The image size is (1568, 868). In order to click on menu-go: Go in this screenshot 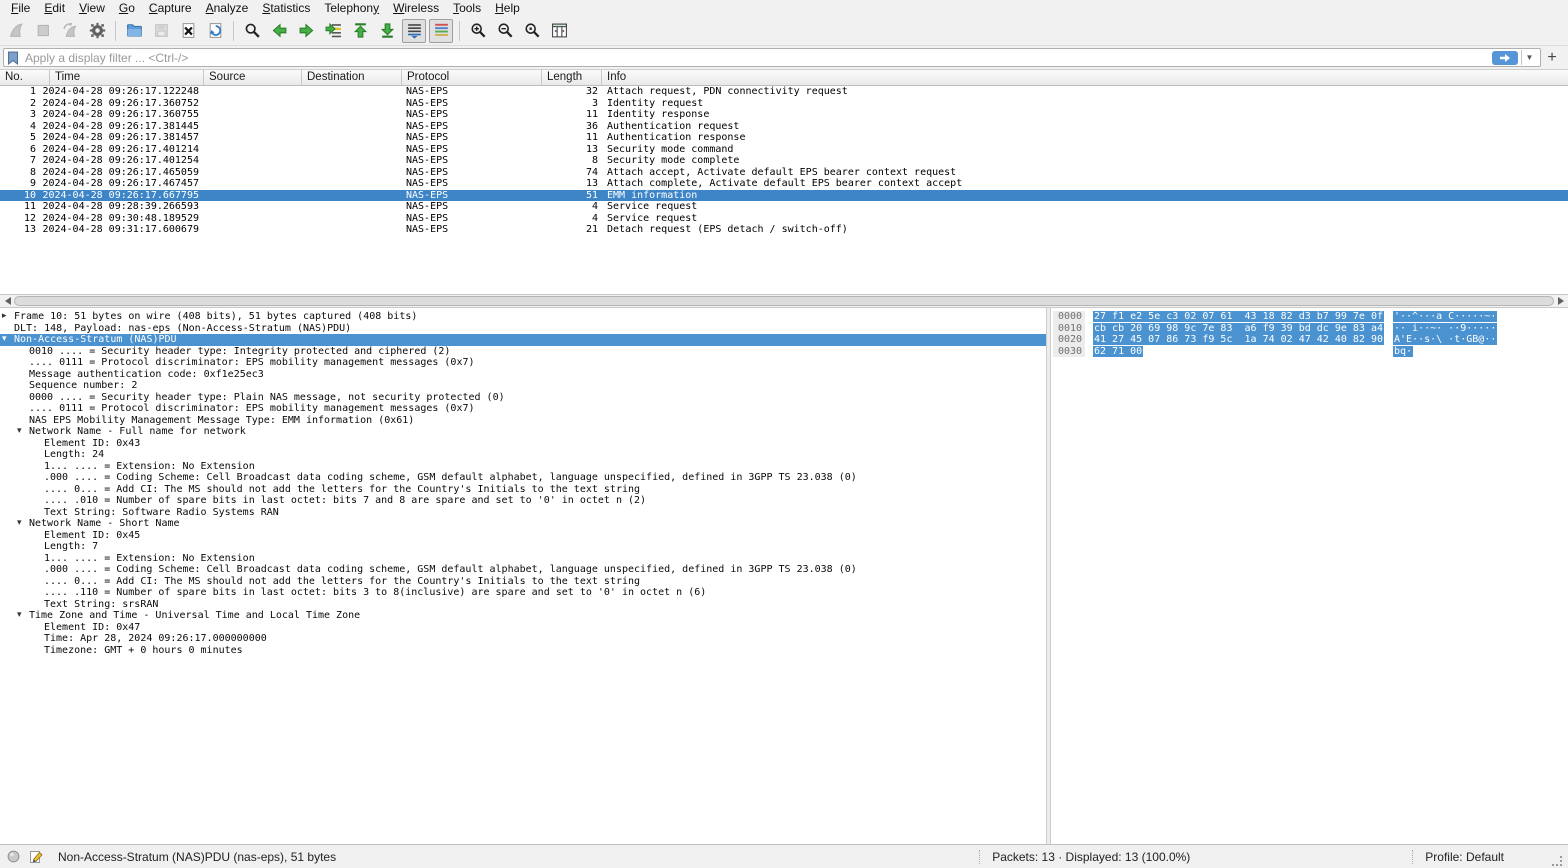, I will do `click(127, 8)`.